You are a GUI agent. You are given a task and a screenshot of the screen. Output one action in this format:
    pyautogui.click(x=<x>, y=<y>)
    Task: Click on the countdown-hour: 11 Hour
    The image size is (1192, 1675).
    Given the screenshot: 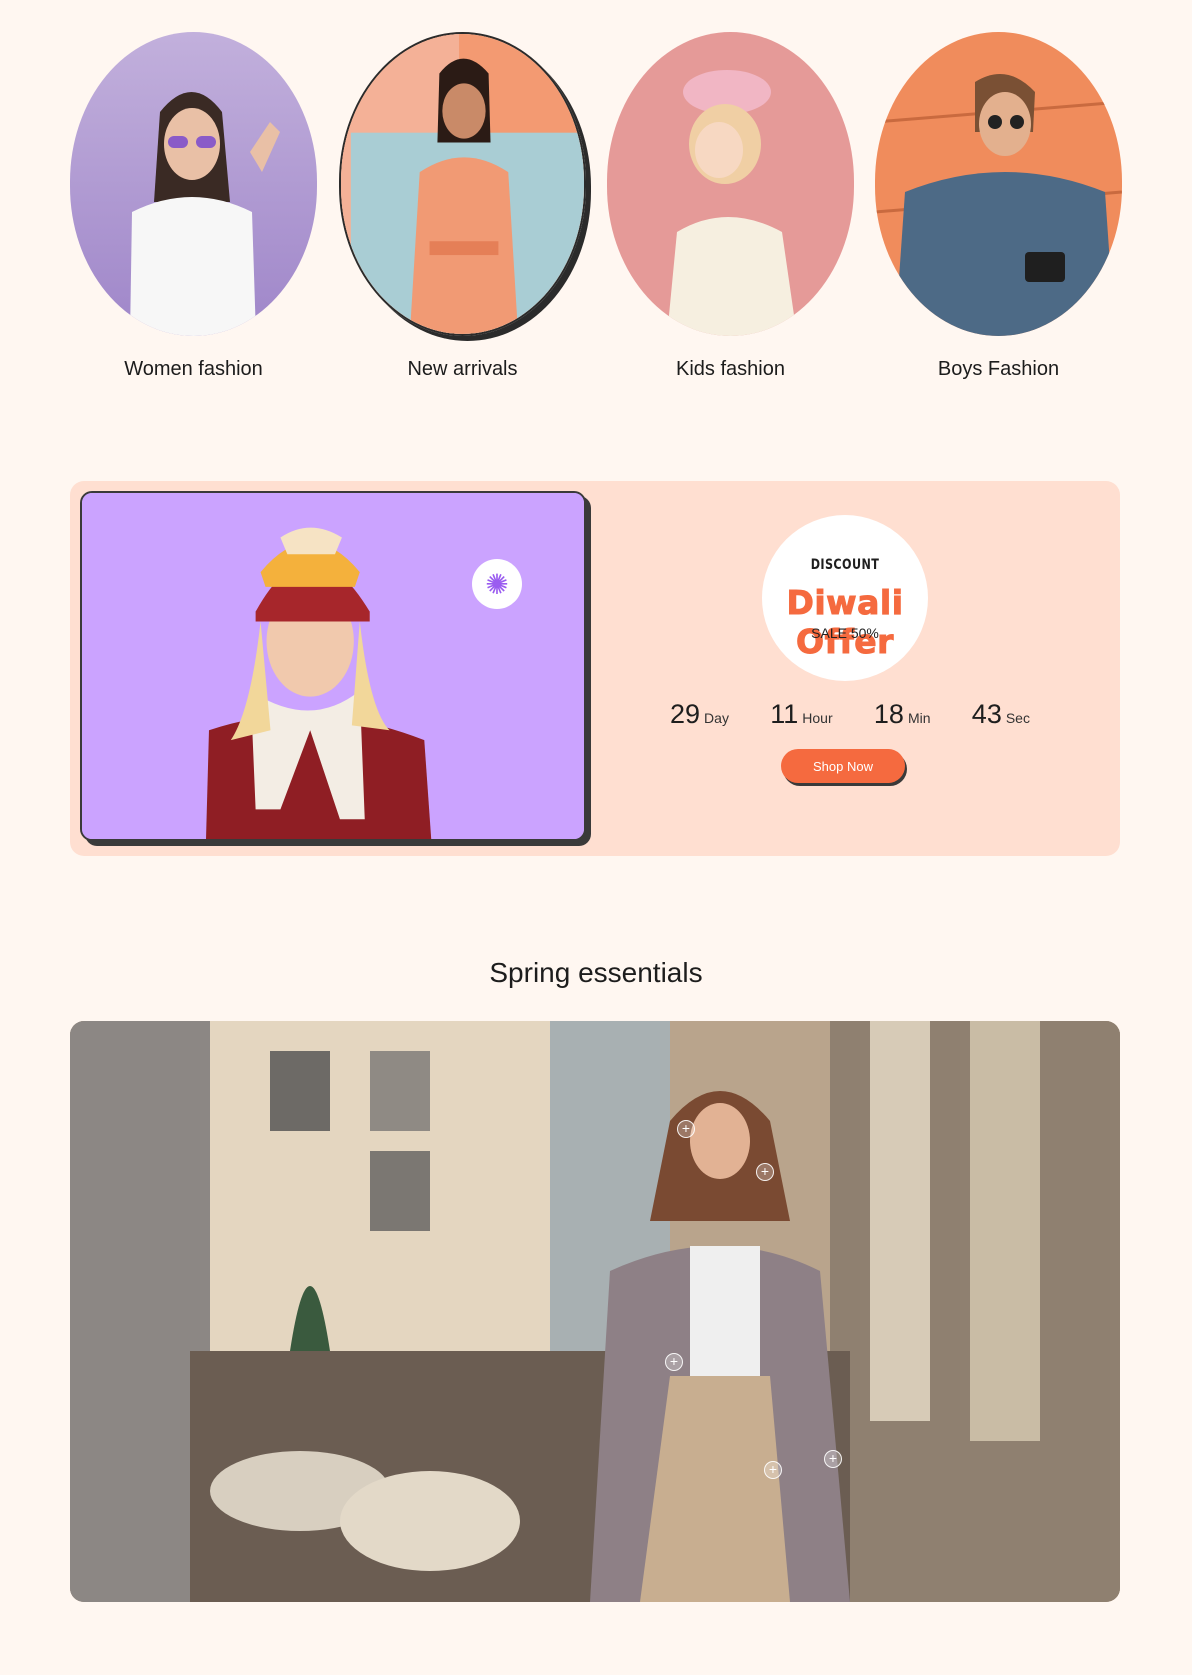 What is the action you would take?
    pyautogui.click(x=801, y=714)
    